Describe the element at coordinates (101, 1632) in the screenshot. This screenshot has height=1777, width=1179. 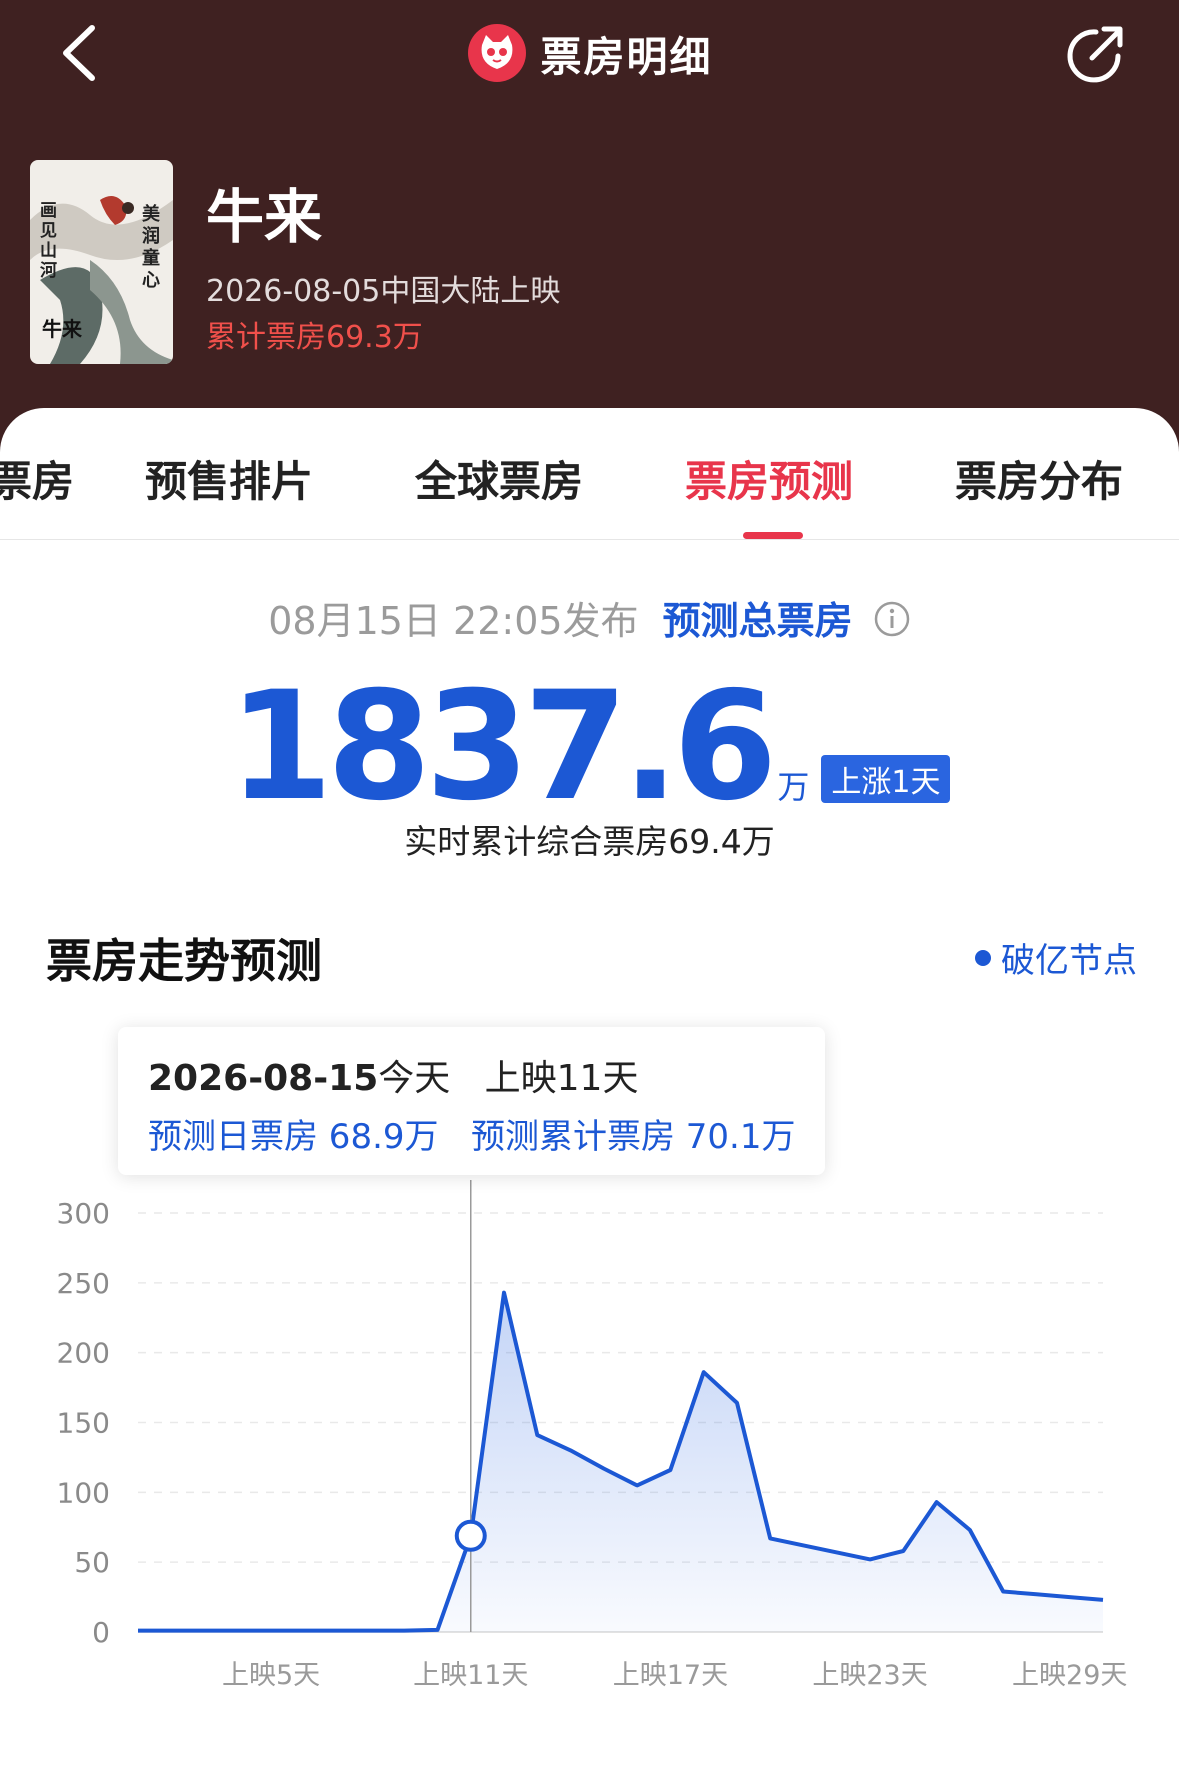
I see `y-tick-label: 0` at that location.